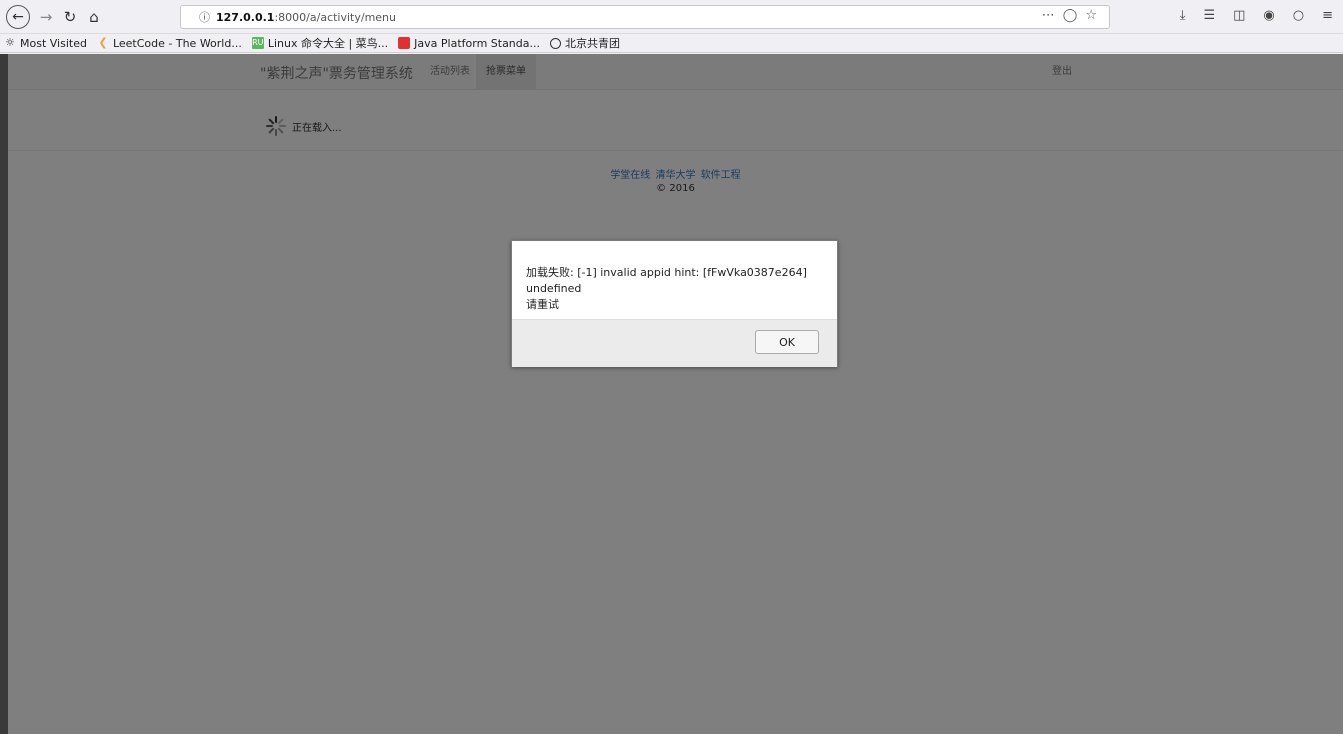 The height and width of the screenshot is (734, 1343). Describe the element at coordinates (1268, 15) in the screenshot. I see `account-icon: ◉` at that location.